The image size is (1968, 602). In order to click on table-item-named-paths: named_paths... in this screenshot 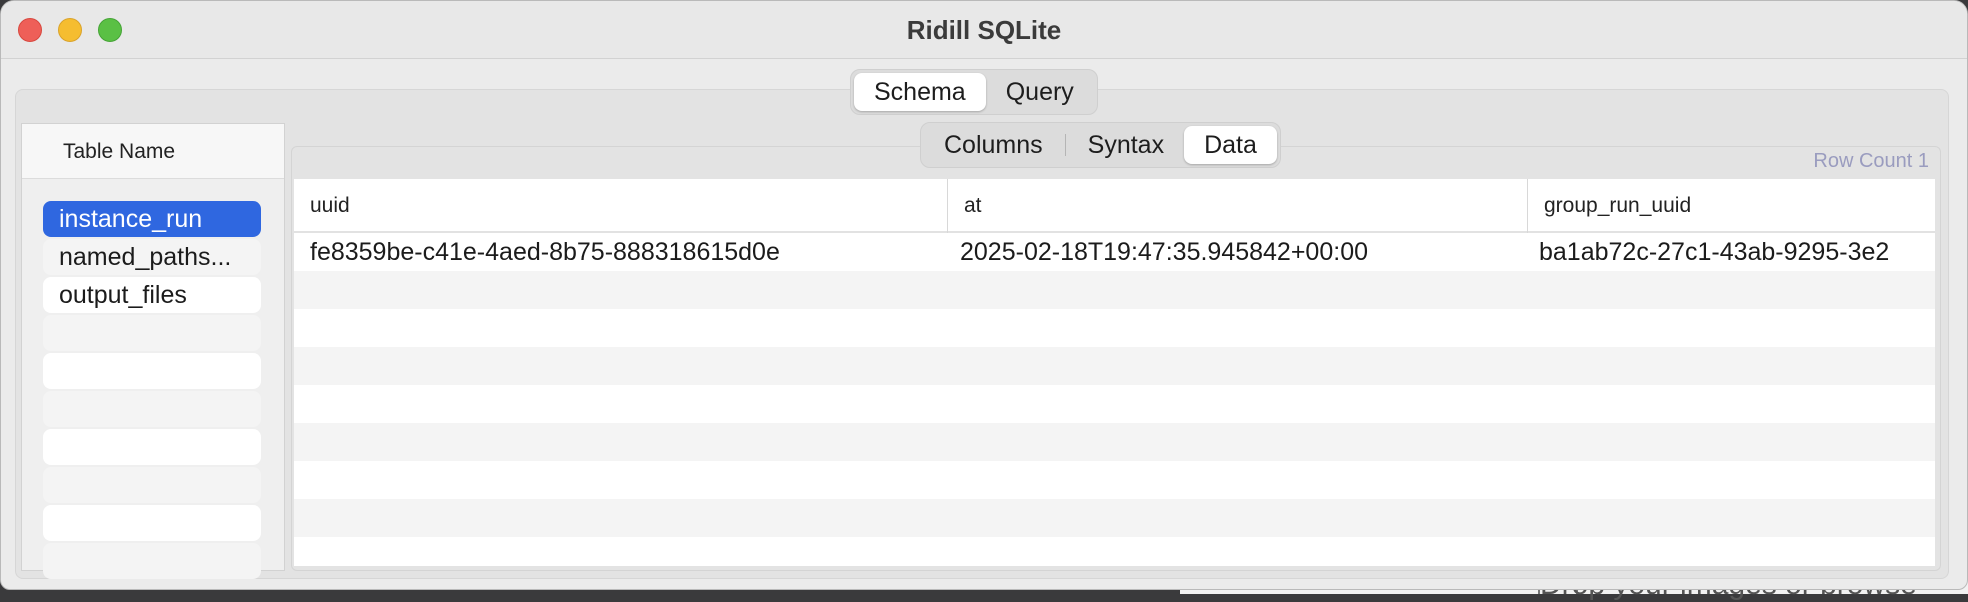, I will do `click(152, 257)`.